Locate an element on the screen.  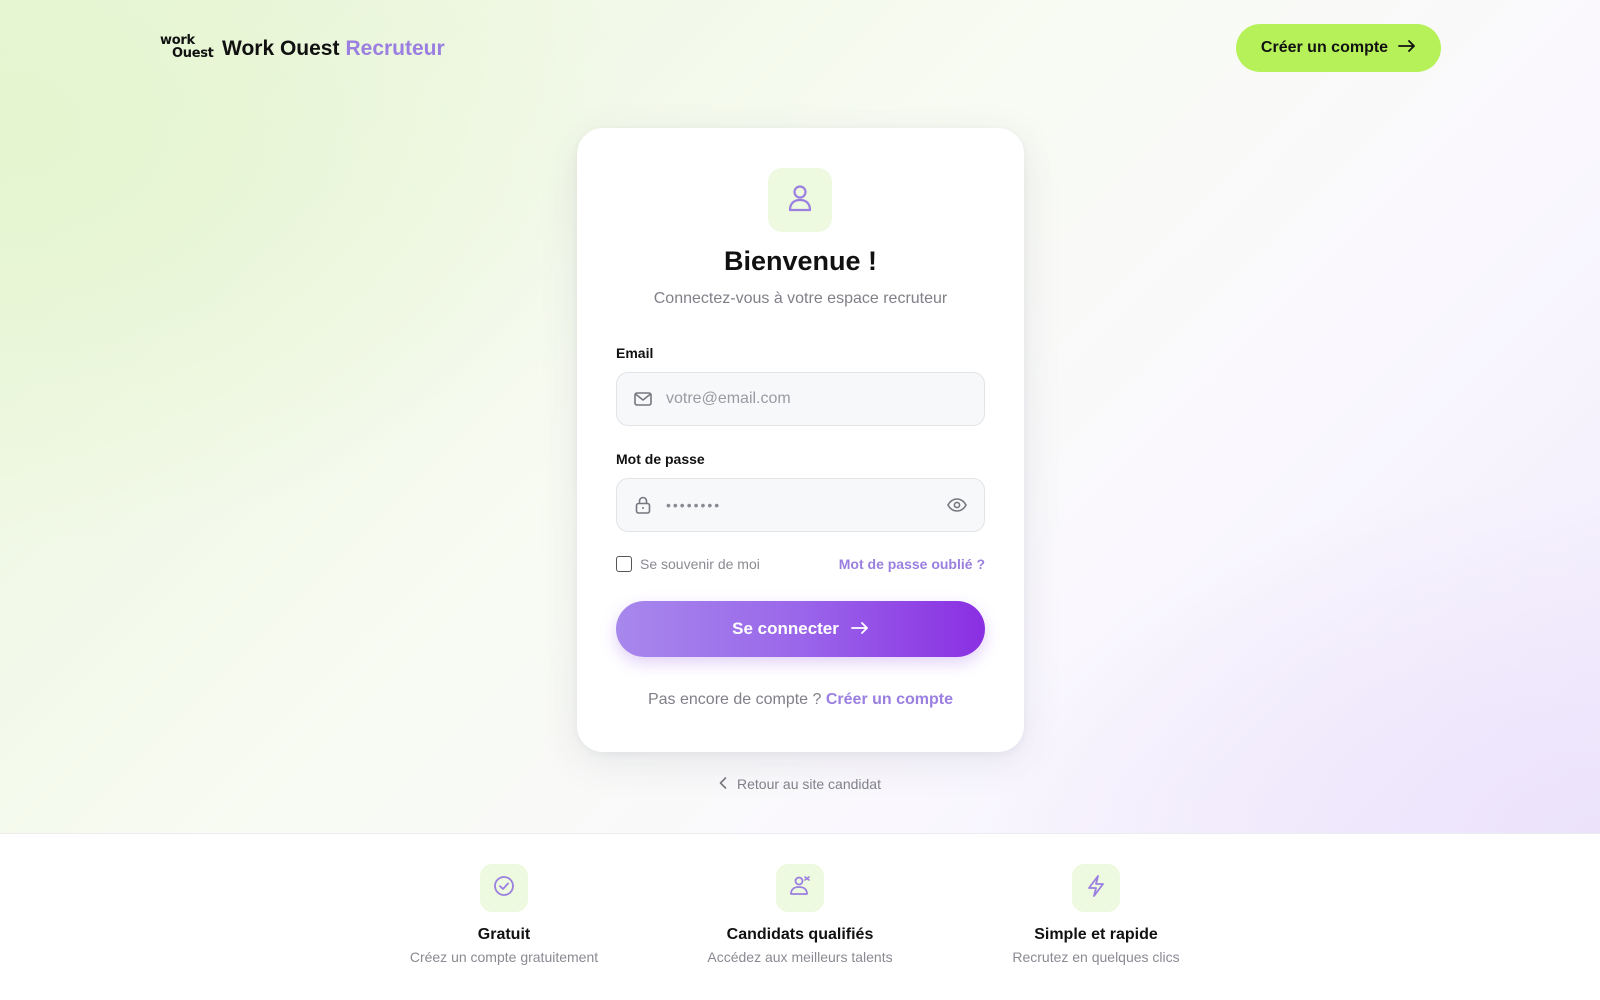
logo-line-2: Ouest is located at coordinates (193, 53).